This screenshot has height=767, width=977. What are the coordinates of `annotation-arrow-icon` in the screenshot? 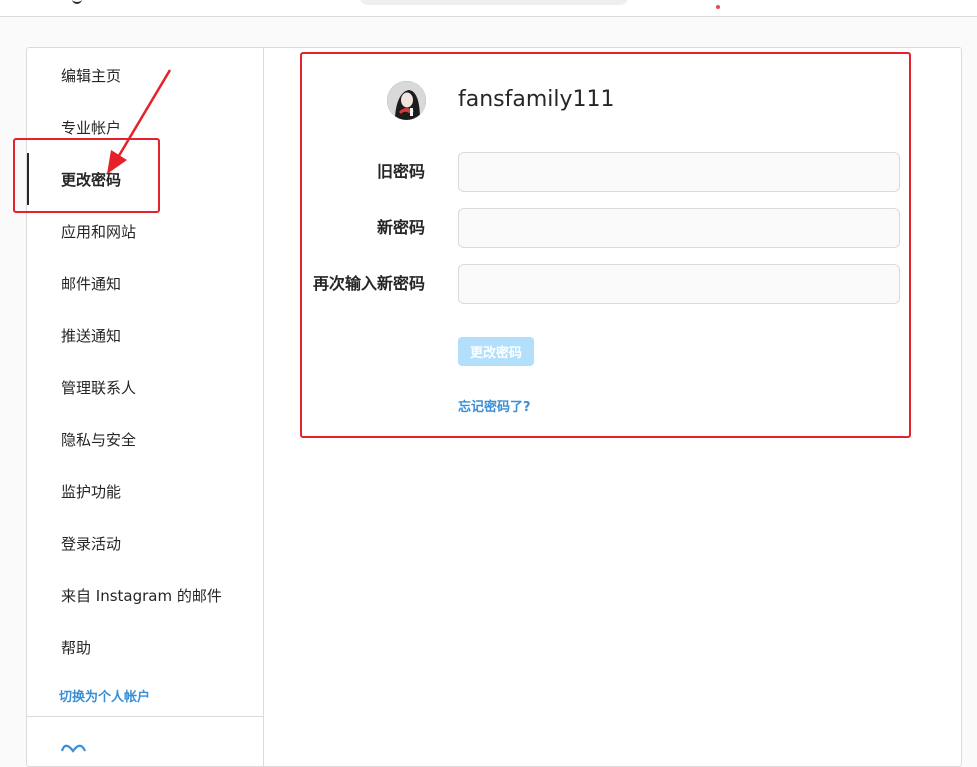 It's located at (139, 121).